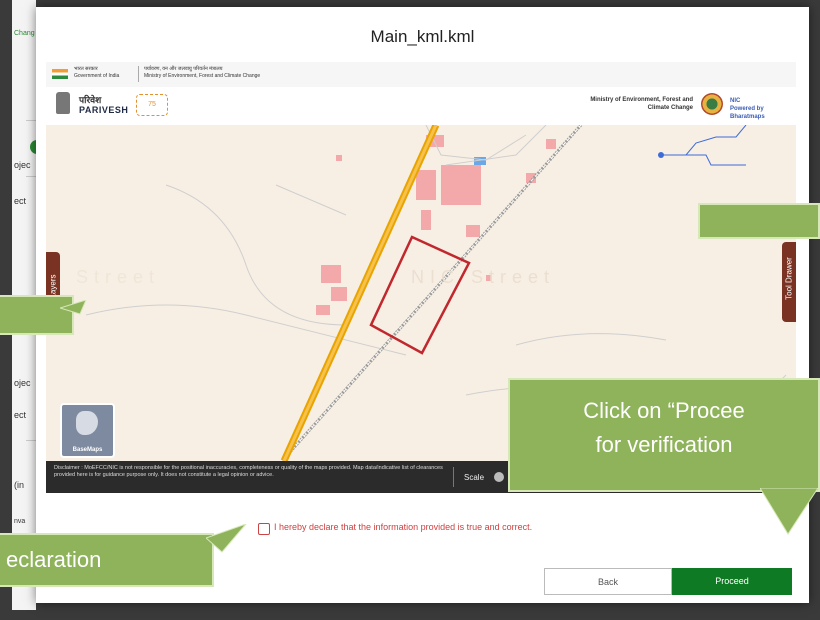 This screenshot has height=620, width=820. What do you see at coordinates (789, 511) in the screenshot?
I see `callout-pointer-proceed` at bounding box center [789, 511].